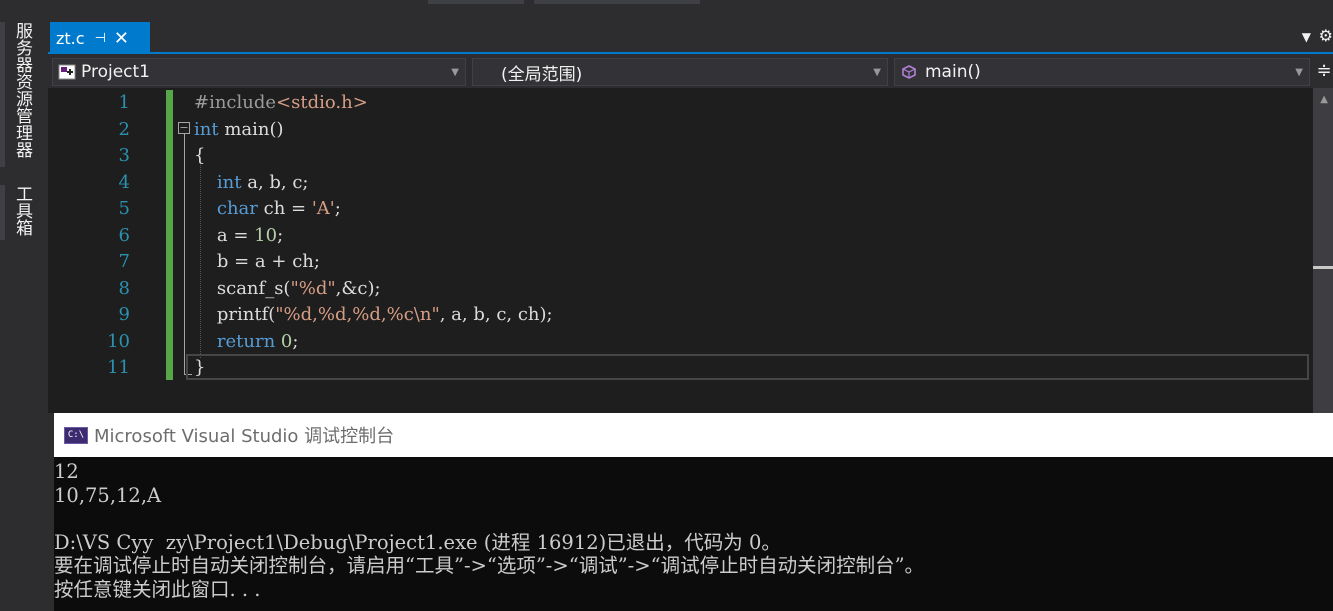  Describe the element at coordinates (693, 435) in the screenshot. I see `console-title-bar: C:\ Microsoft Visual Studio 调试控制台` at that location.